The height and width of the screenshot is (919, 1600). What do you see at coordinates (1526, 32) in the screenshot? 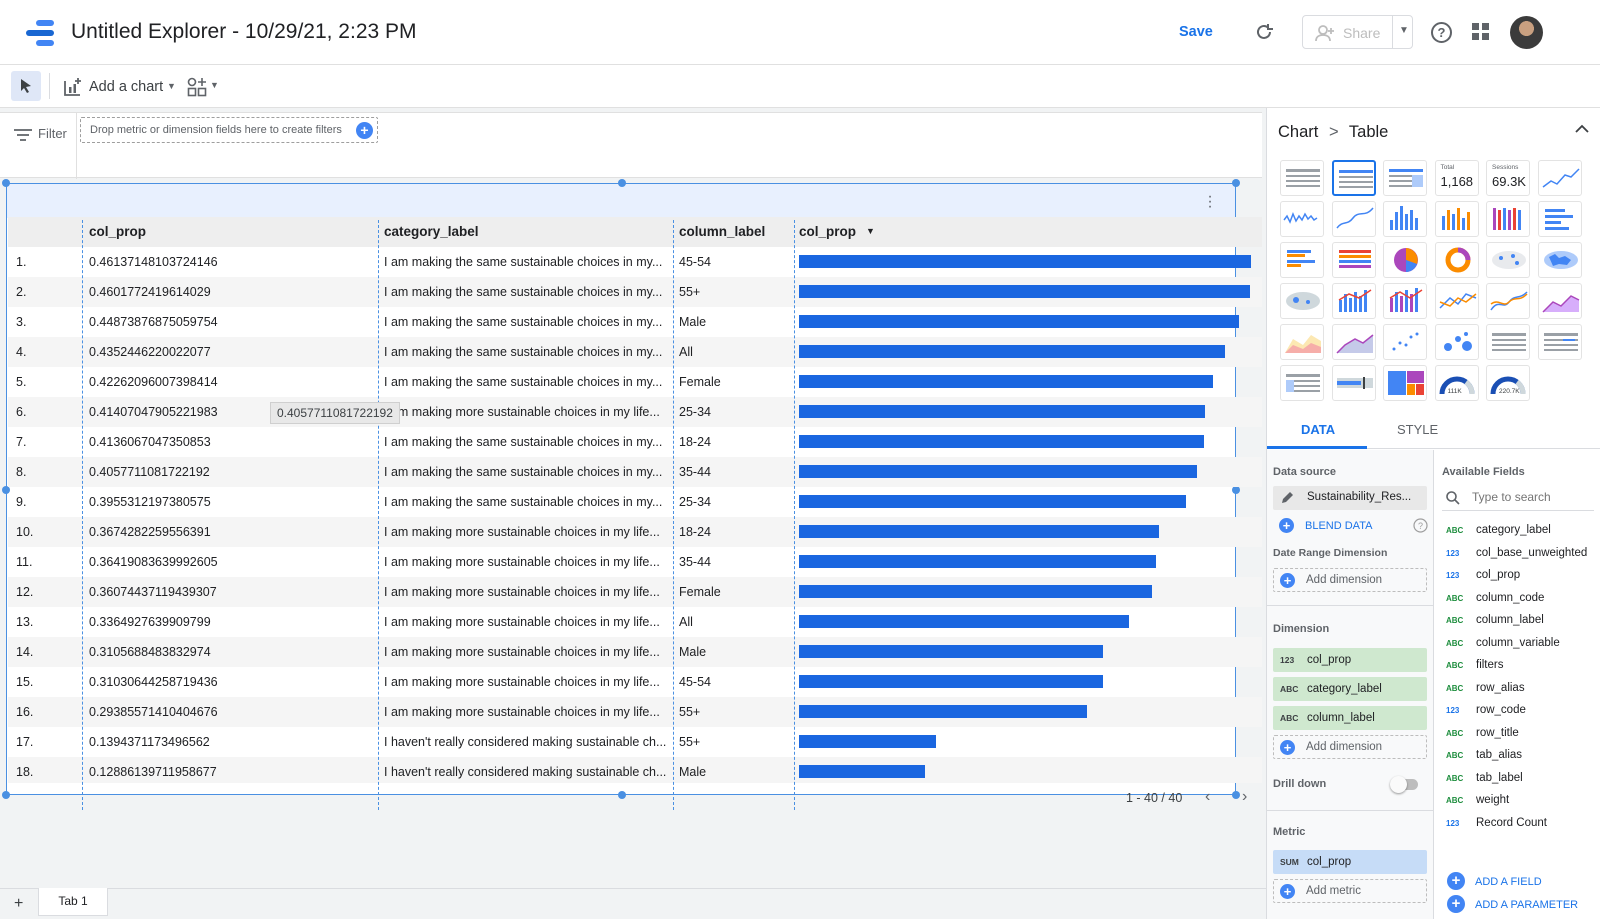
I see `avatar` at bounding box center [1526, 32].